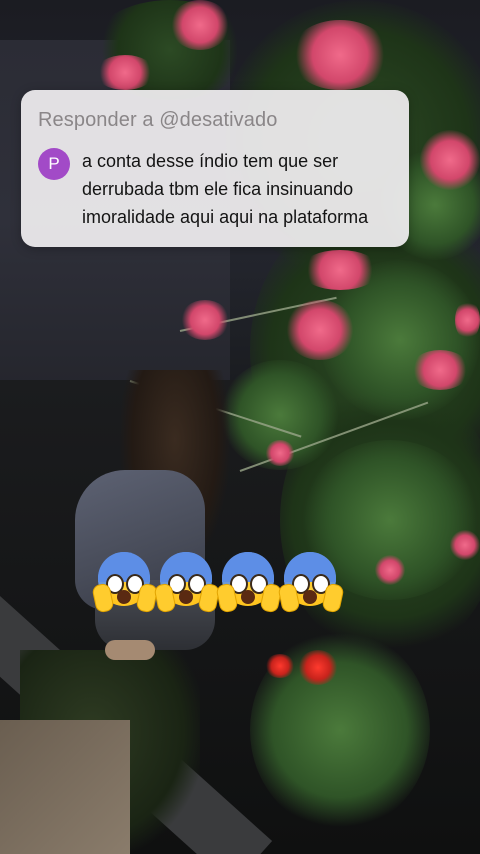  What do you see at coordinates (225, 217) in the screenshot?
I see `comment-line: imoralidade aqui aqui na plataforma` at bounding box center [225, 217].